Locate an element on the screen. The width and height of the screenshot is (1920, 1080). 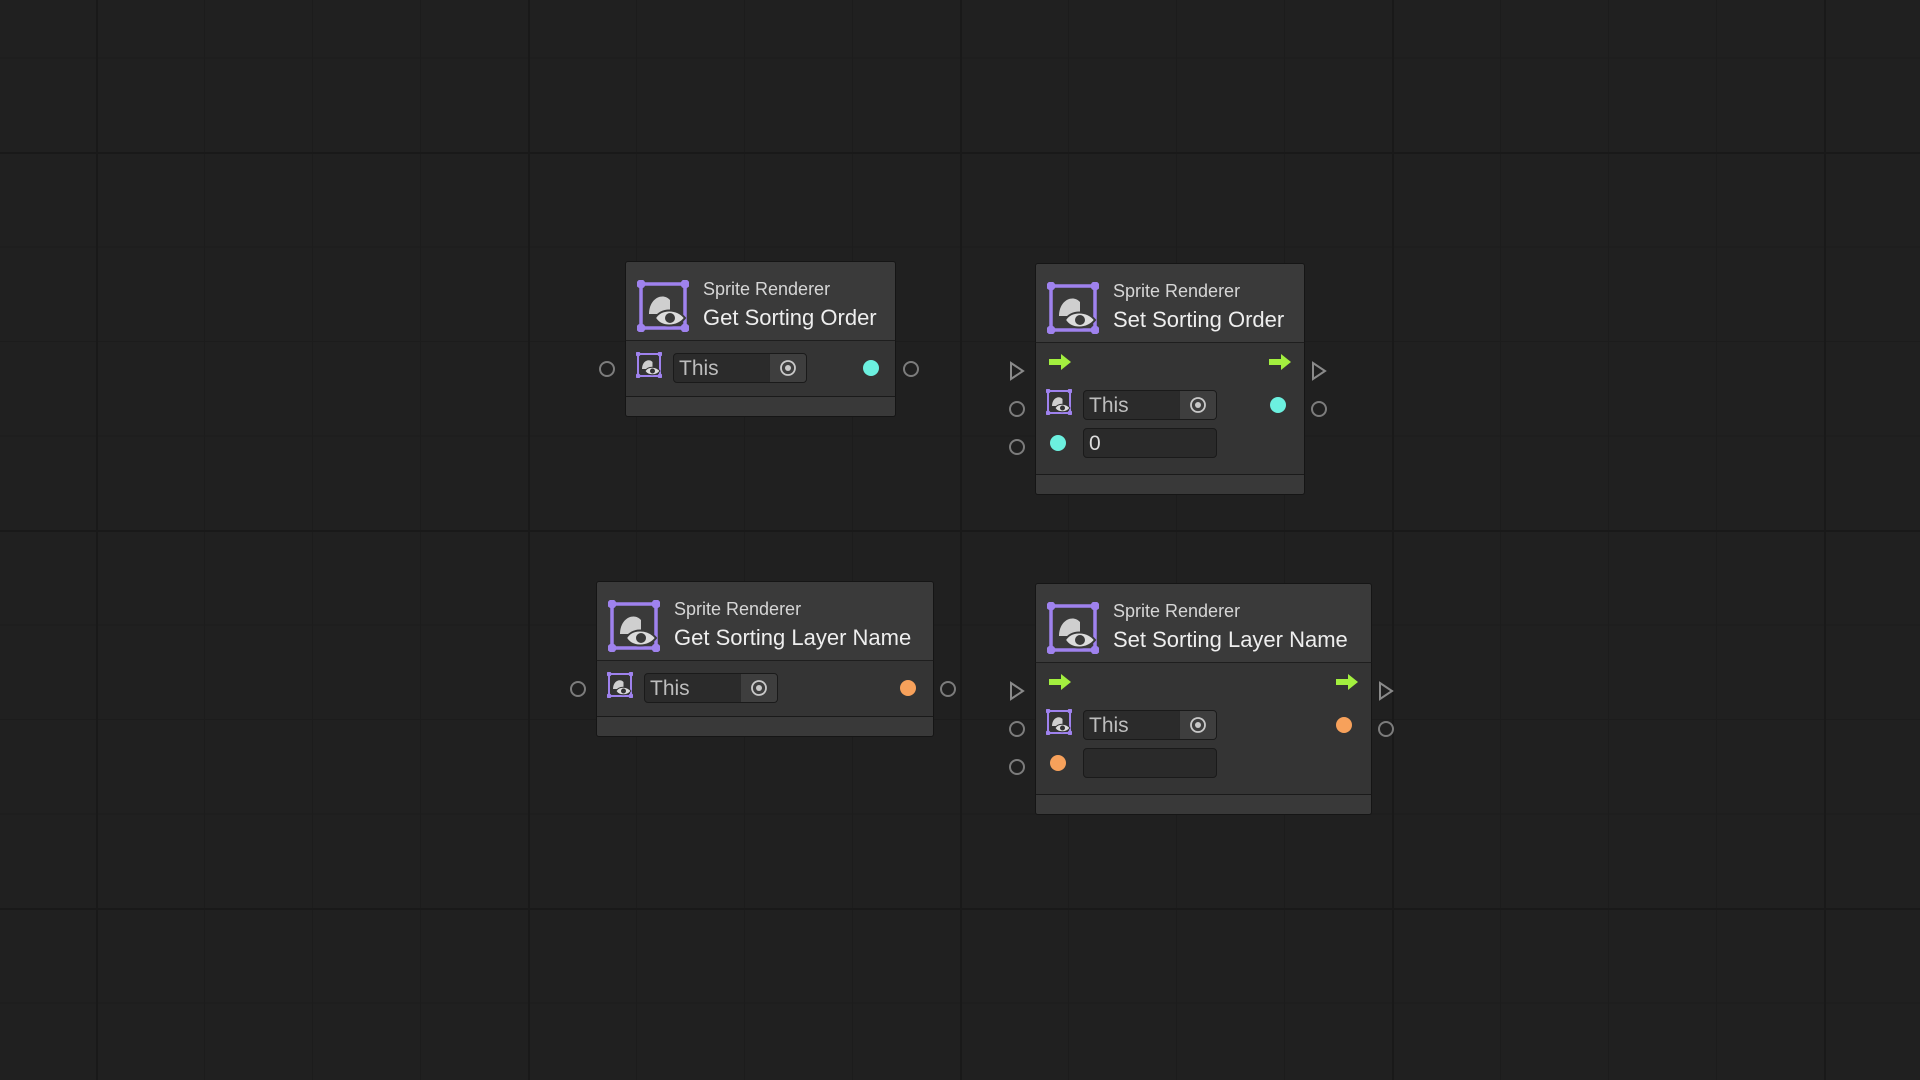
int-input-port-dot is located at coordinates (1058, 443).